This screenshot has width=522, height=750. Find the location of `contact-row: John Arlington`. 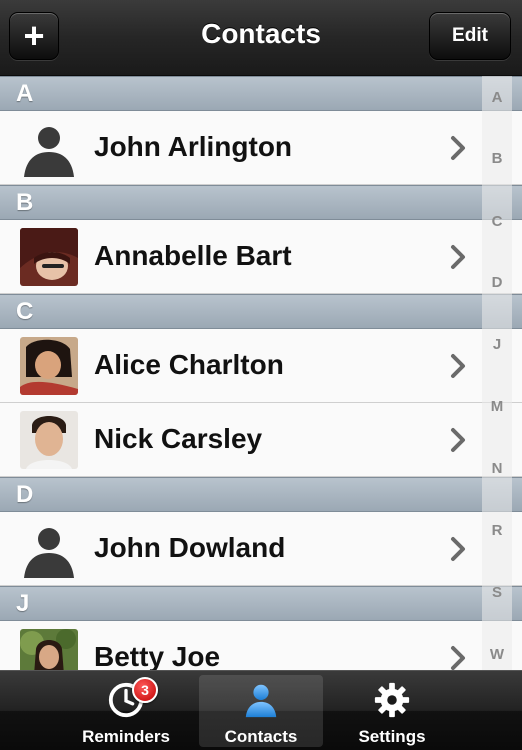

contact-row: John Arlington is located at coordinates (261, 148).